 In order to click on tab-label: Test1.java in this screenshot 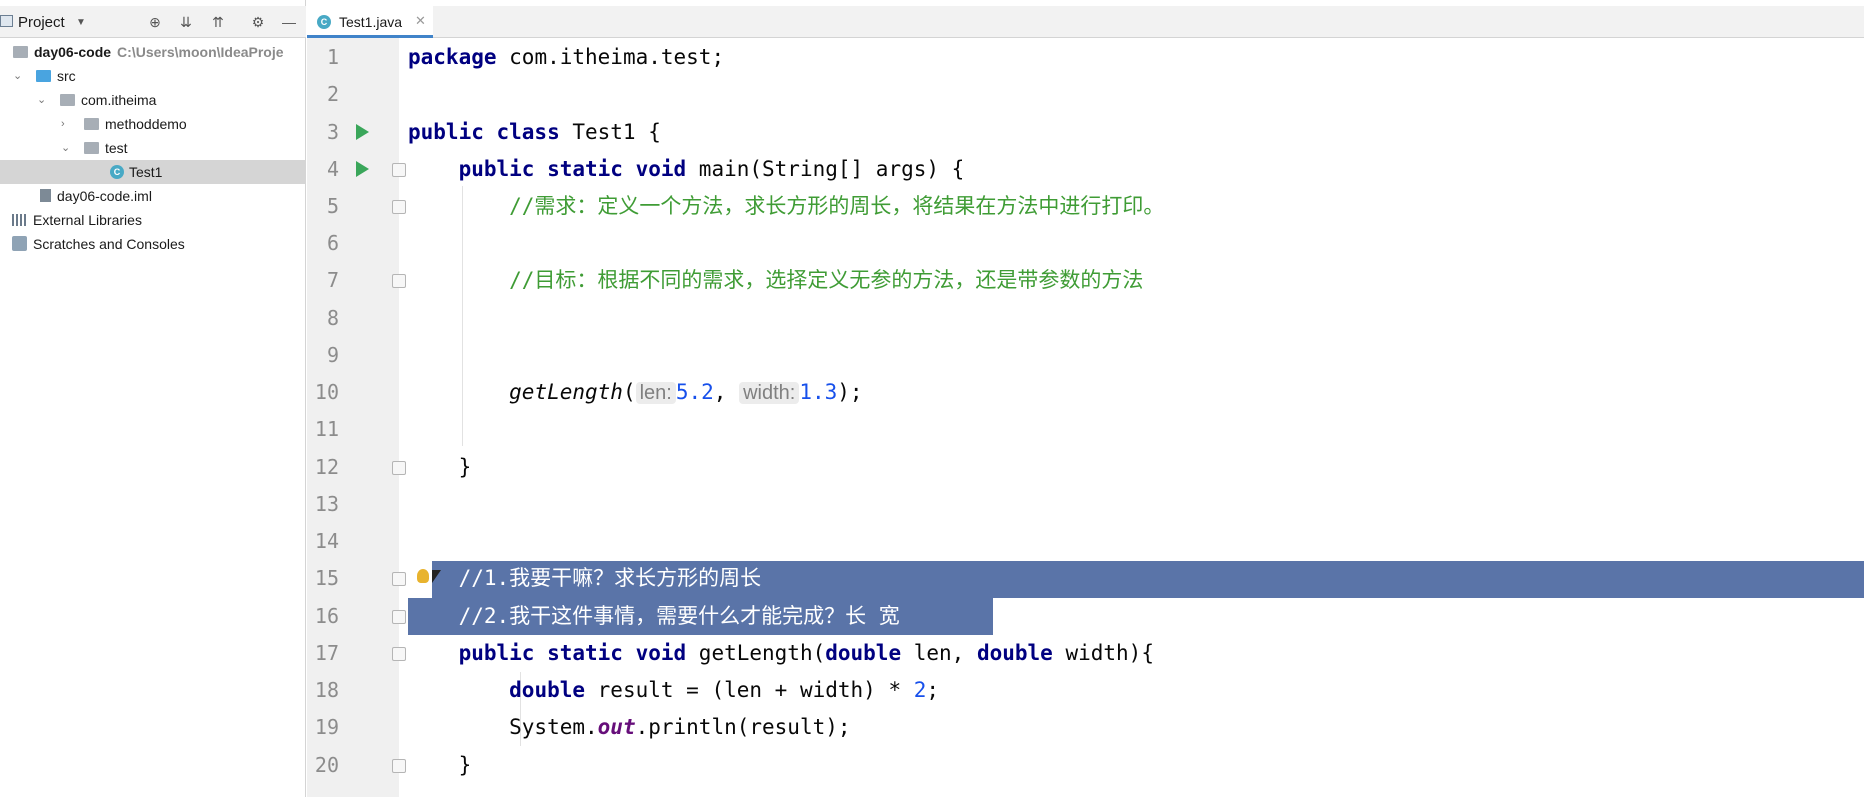, I will do `click(371, 22)`.